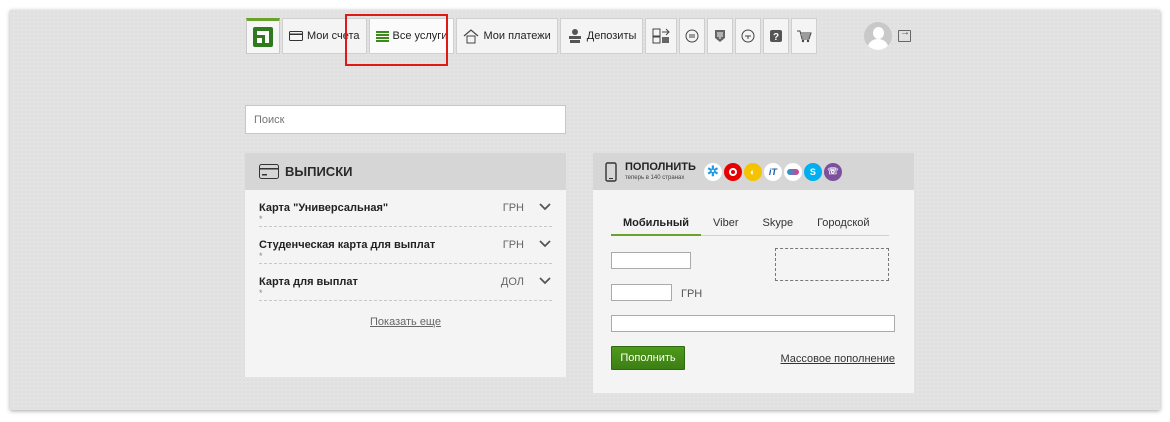 This screenshot has width=1170, height=422. What do you see at coordinates (324, 208) in the screenshot?
I see `account-name: Карта "Универсальная"` at bounding box center [324, 208].